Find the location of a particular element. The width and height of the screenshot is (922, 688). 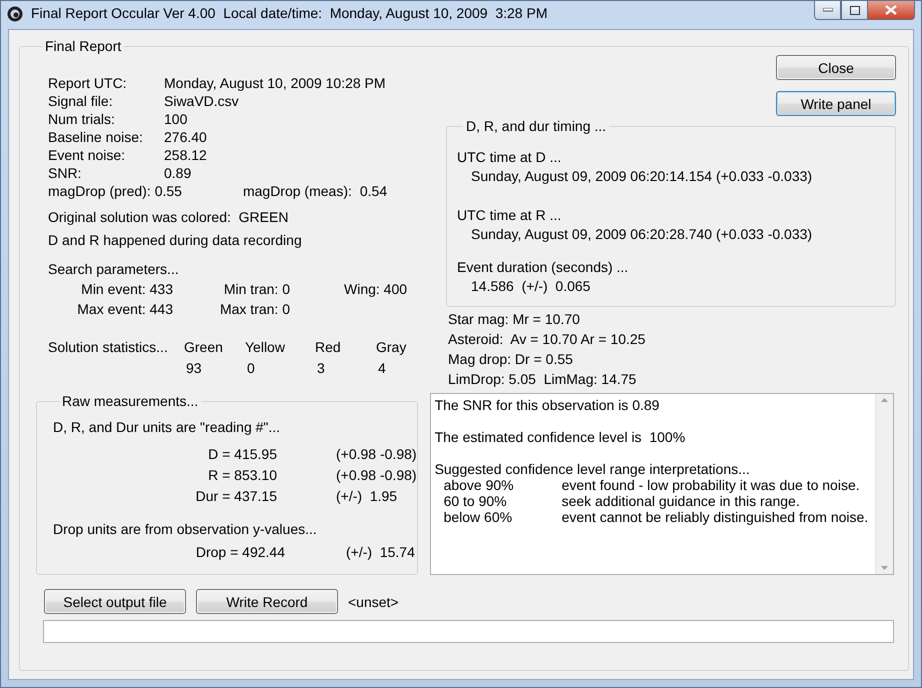

text-line: The SNR for this observation is 0.89 is located at coordinates (547, 405).